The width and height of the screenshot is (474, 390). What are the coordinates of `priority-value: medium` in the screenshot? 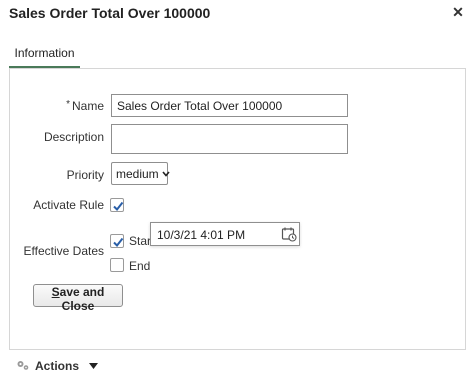 It's located at (137, 173).